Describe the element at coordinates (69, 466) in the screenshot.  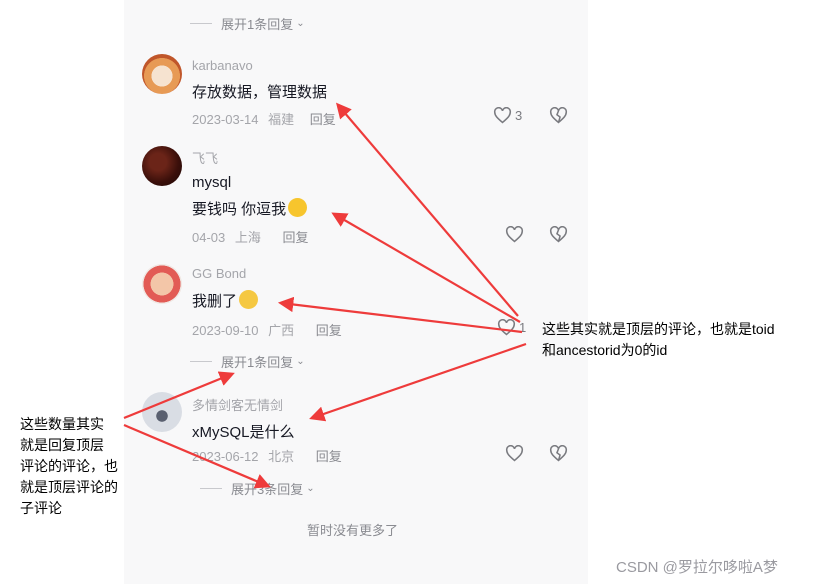
I see `annotation-left: 这些数量其实 就是回复顶层 评论的评论，也 就是顶层评论的 子评论` at that location.